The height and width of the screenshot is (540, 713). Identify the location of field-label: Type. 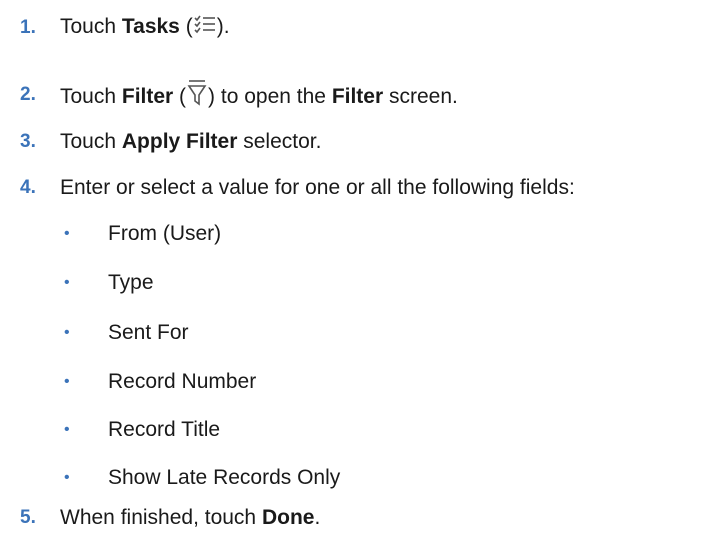
(131, 282).